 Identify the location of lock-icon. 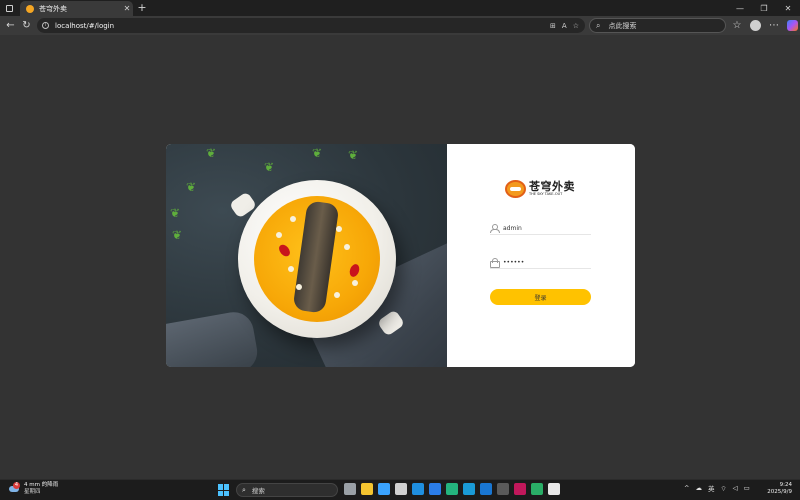
(495, 263).